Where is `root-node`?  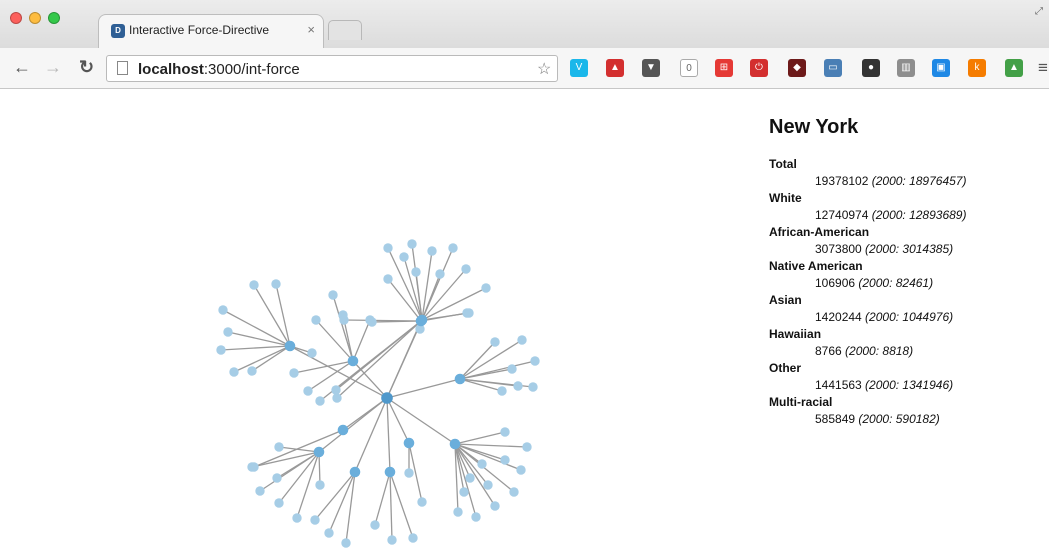 root-node is located at coordinates (387, 398).